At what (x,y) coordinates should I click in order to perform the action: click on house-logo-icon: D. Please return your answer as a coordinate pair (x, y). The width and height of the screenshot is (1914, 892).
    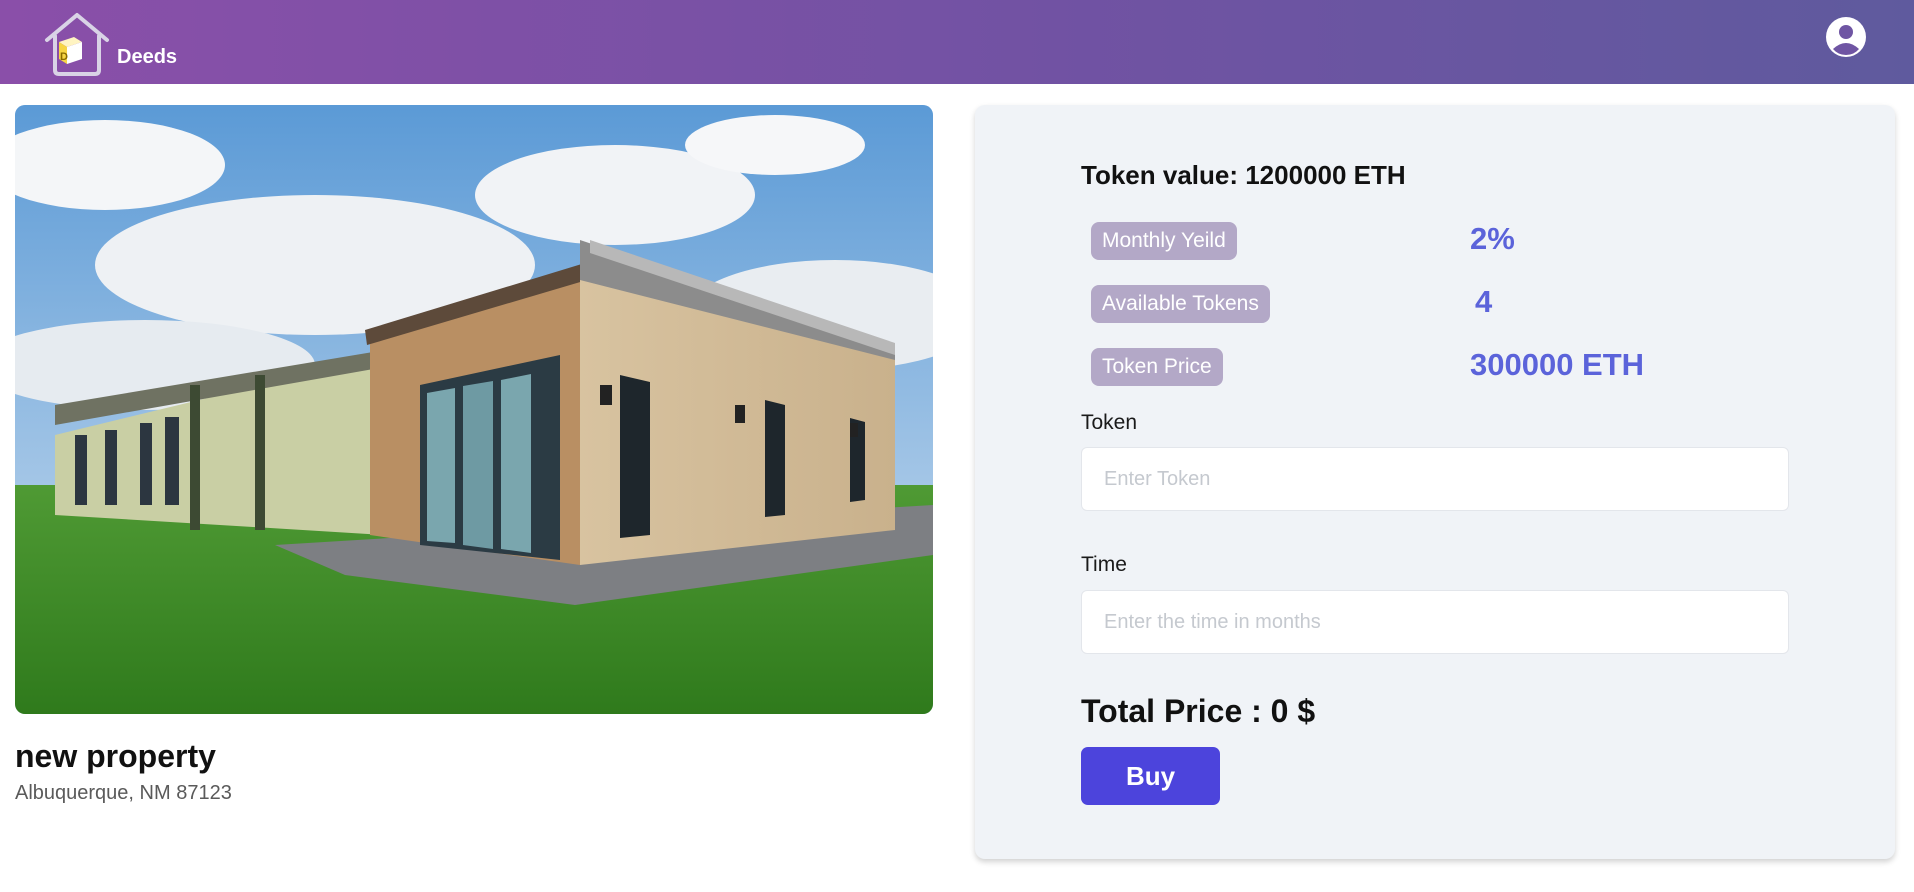
    Looking at the image, I should click on (77, 44).